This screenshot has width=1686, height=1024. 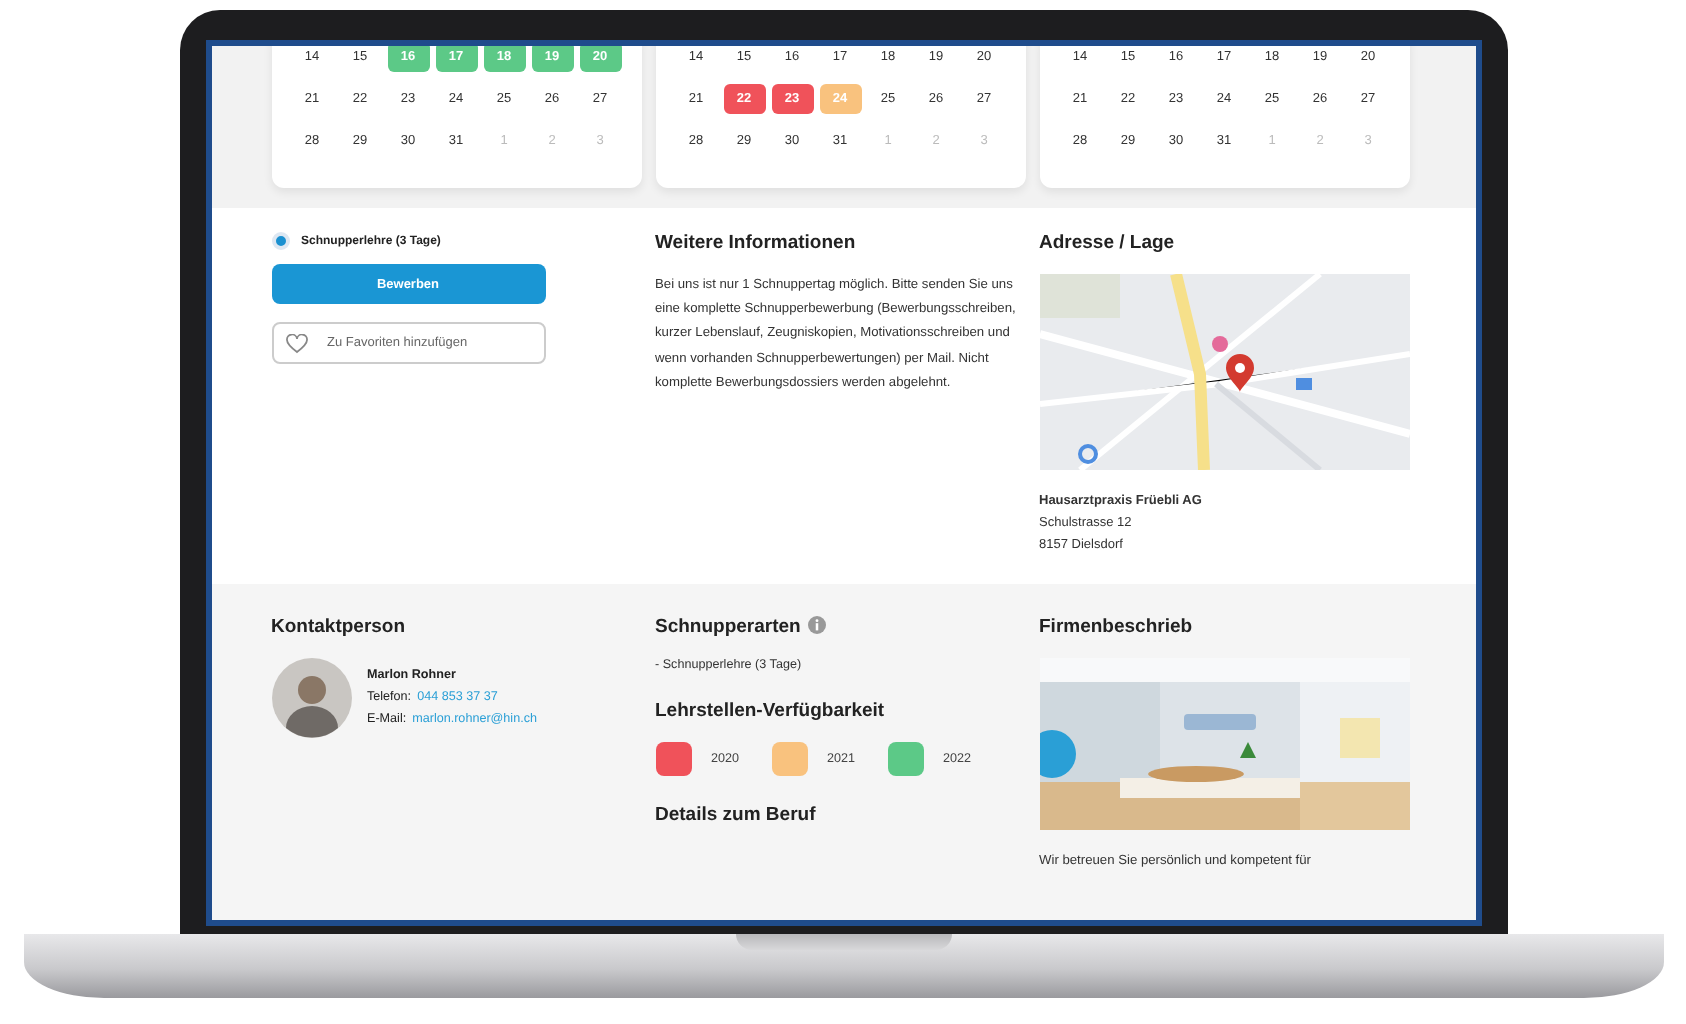 What do you see at coordinates (771, 711) in the screenshot?
I see `section-title: Lehrstellen-Verfügbarkeit` at bounding box center [771, 711].